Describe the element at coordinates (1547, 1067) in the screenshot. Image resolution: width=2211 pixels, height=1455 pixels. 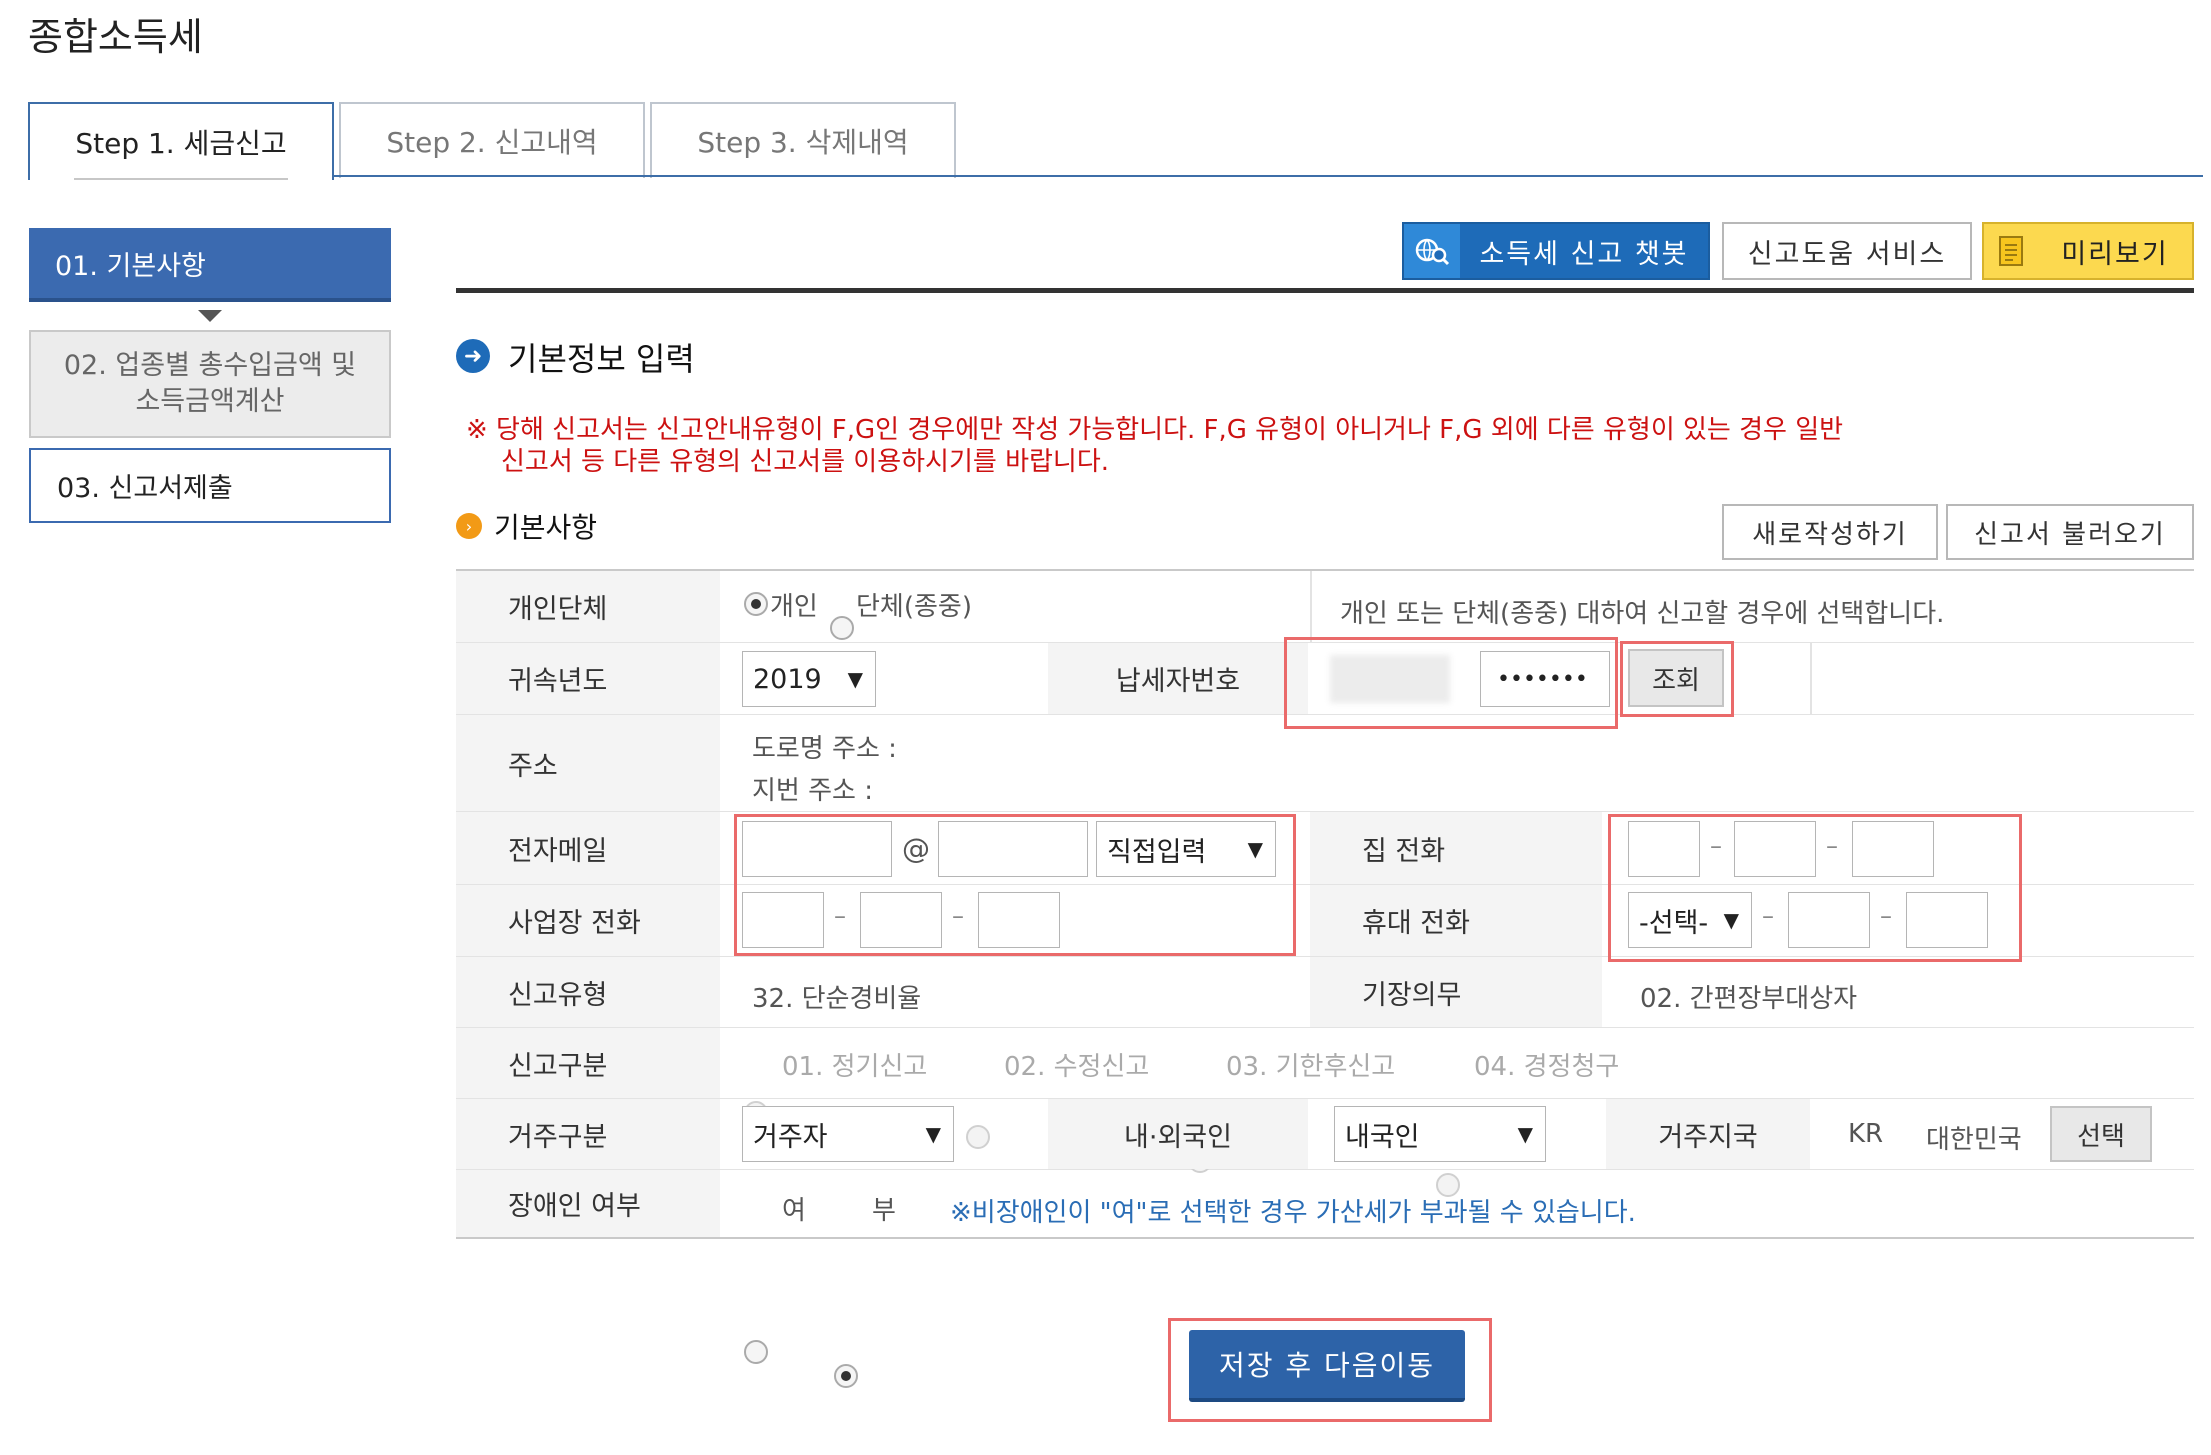
I see `report-class-correction-text: 04. 경정청구` at that location.